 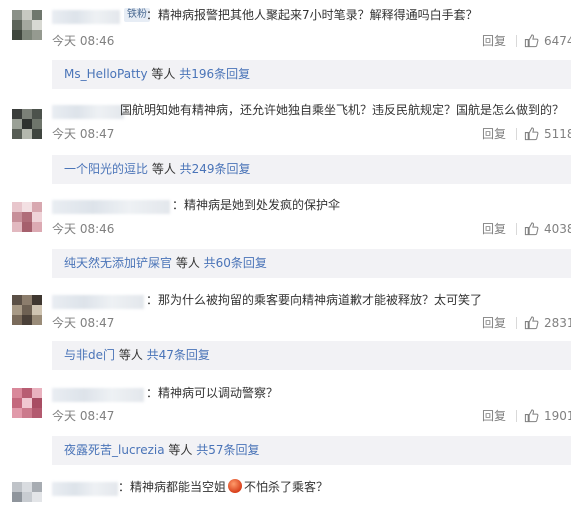 I want to click on sub-reply-user-link: 纯天然无添加铲屎官, so click(x=118, y=263).